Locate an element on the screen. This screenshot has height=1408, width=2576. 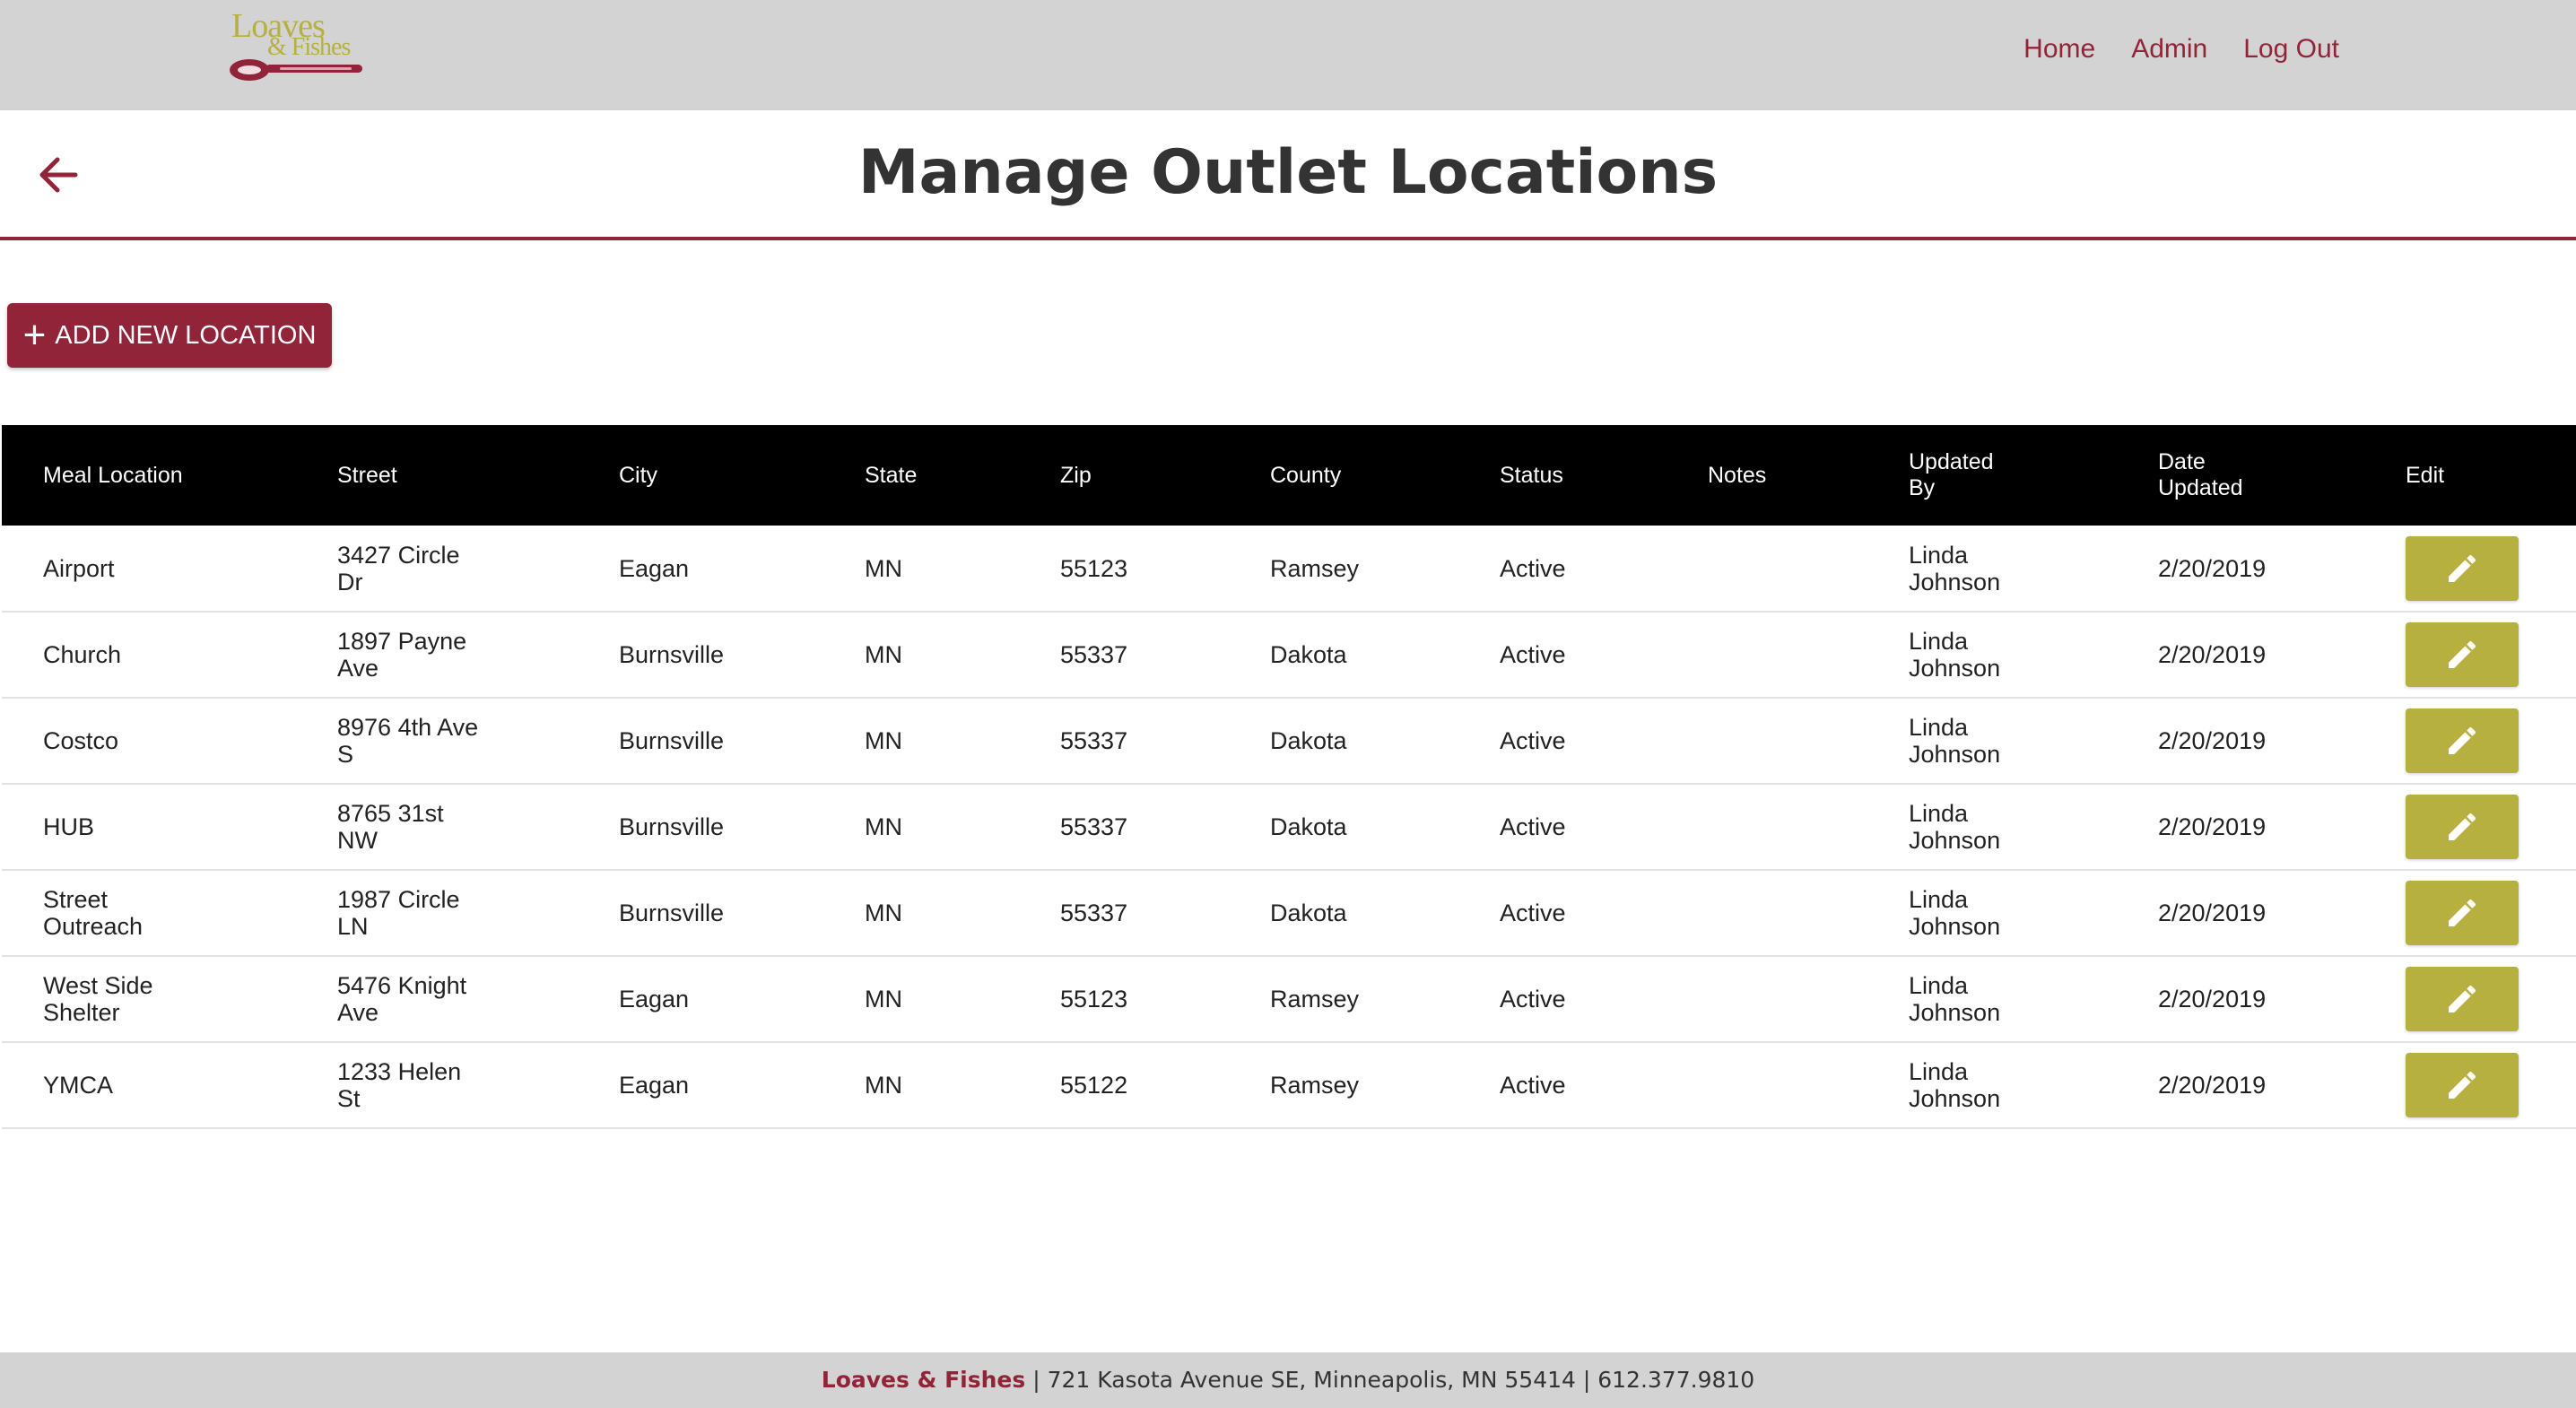
col-header-county: County is located at coordinates (1343, 475).